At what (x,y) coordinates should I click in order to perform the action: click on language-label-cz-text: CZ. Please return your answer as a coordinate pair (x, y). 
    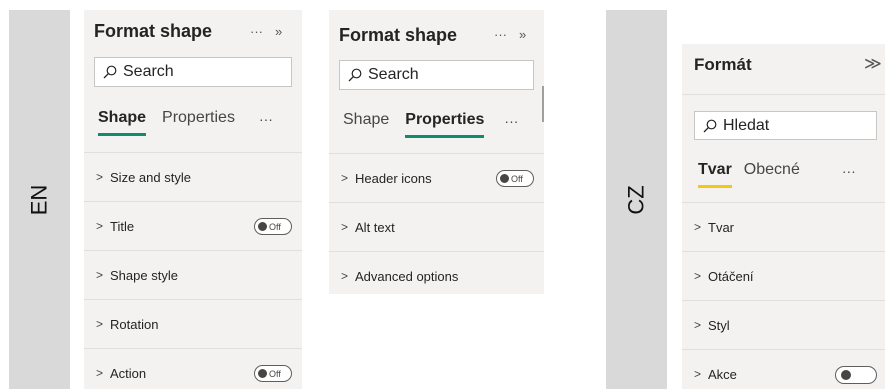
    Looking at the image, I should click on (636, 199).